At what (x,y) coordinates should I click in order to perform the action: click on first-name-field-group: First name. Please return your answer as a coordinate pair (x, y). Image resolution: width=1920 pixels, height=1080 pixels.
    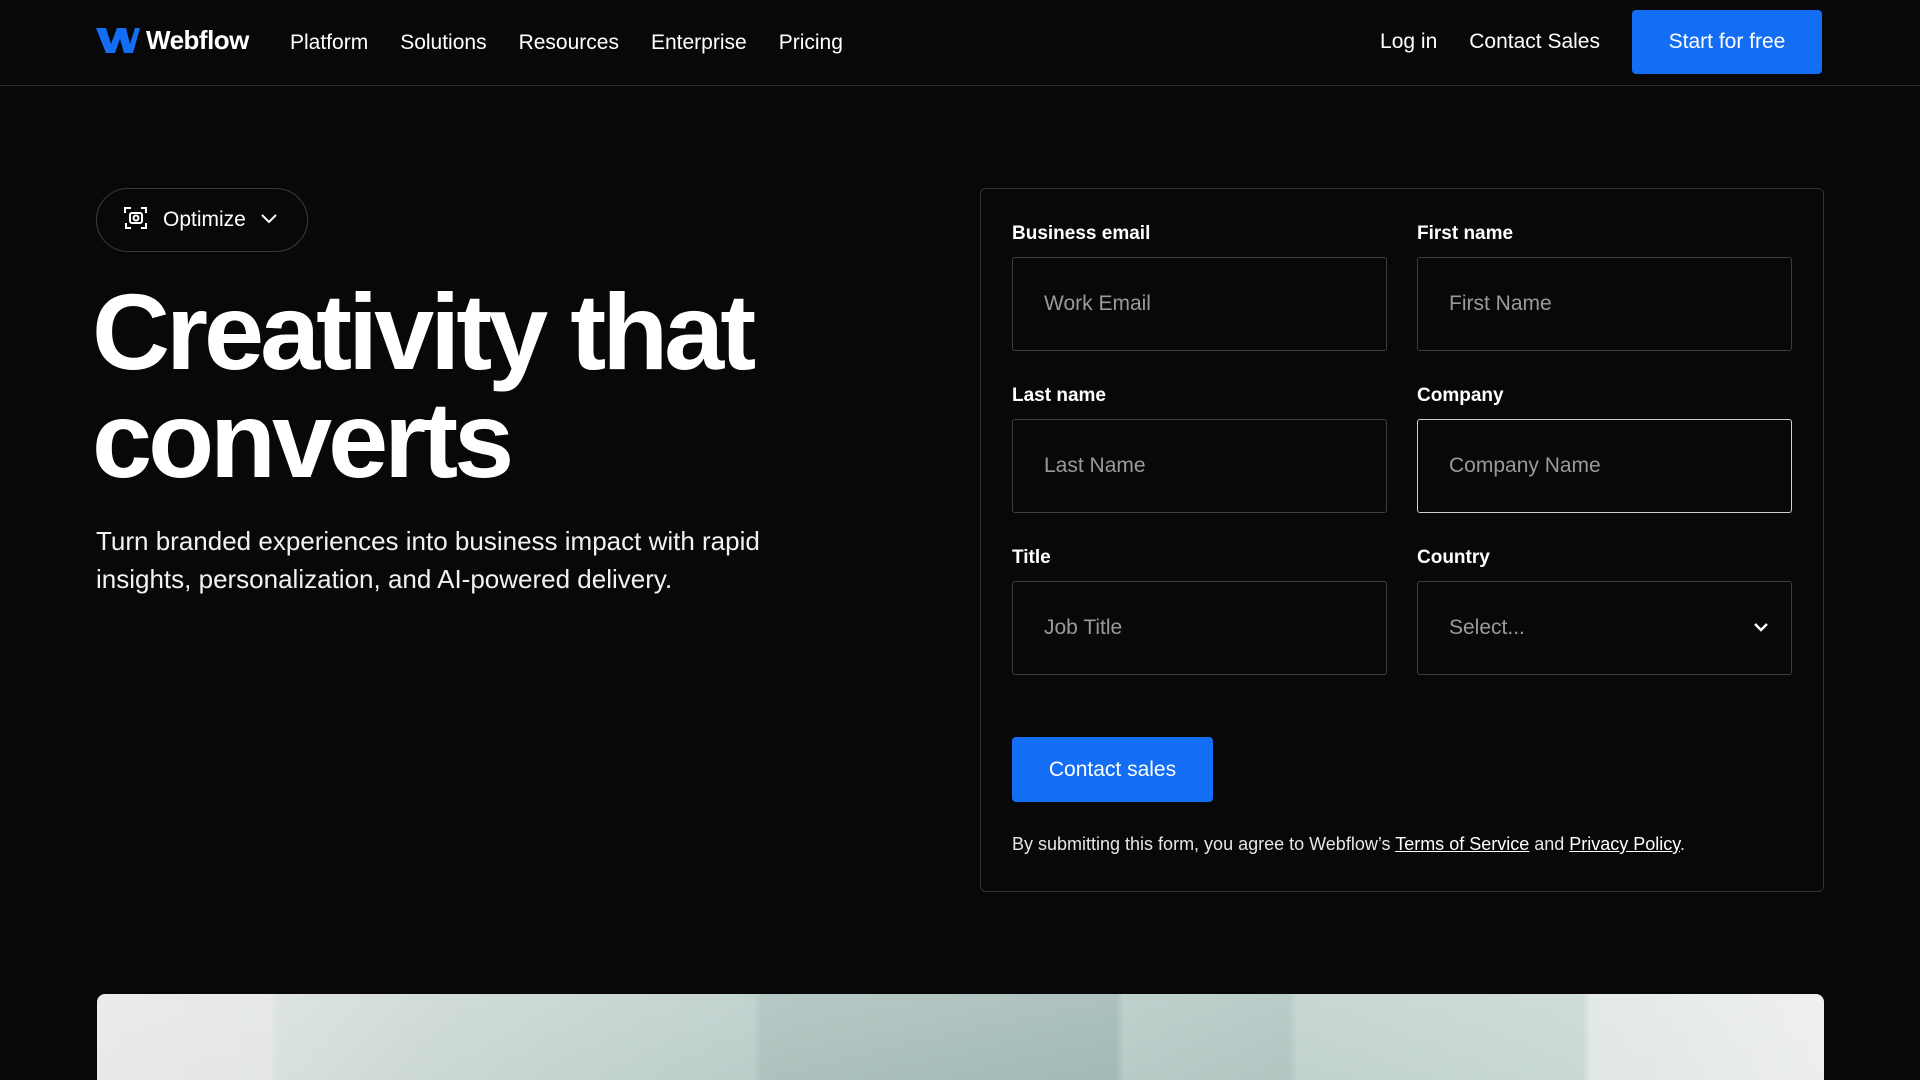
    Looking at the image, I should click on (1604, 286).